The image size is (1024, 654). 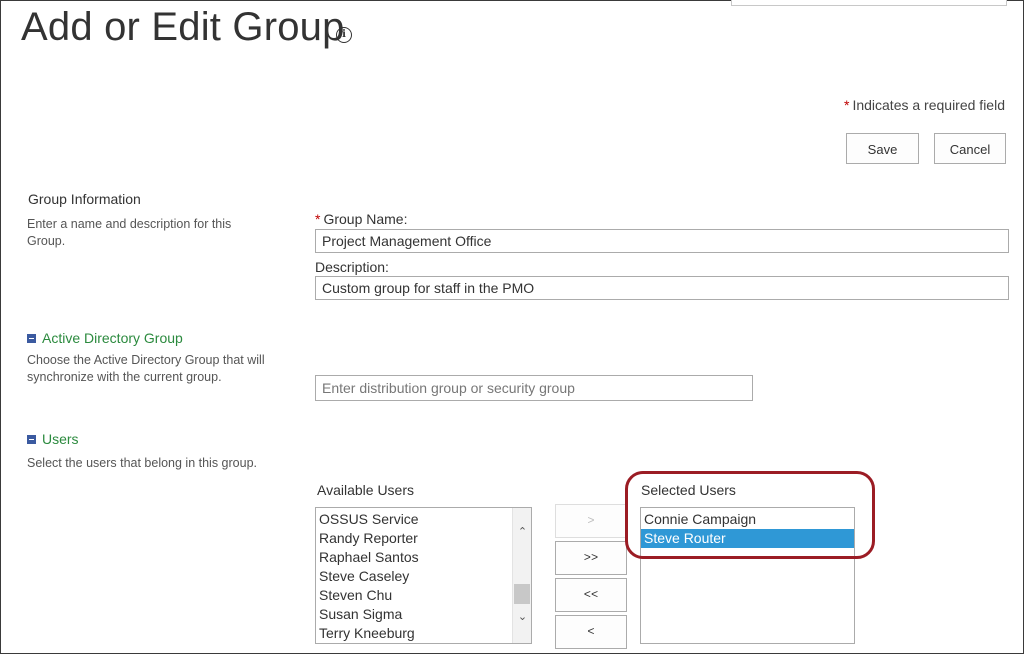 What do you see at coordinates (423, 538) in the screenshot?
I see `list-item: Randy Reporter` at bounding box center [423, 538].